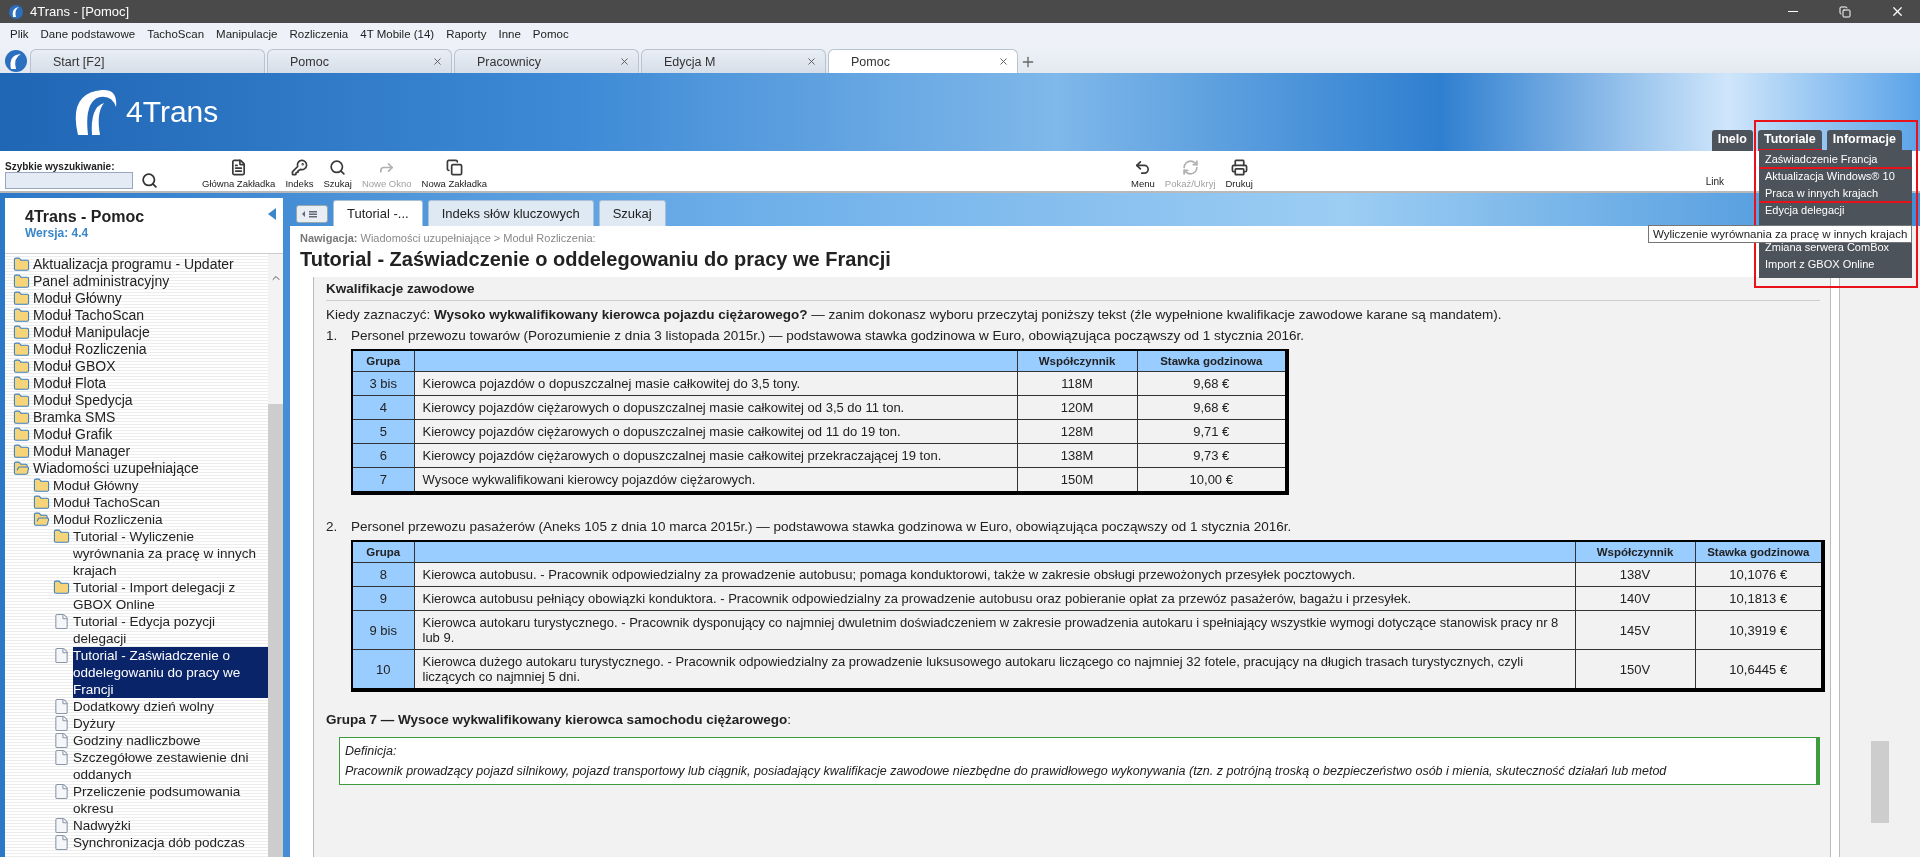 The image size is (1920, 857). Describe the element at coordinates (1073, 291) in the screenshot. I see `section-heading: Kwalifikacje zawodowe` at that location.